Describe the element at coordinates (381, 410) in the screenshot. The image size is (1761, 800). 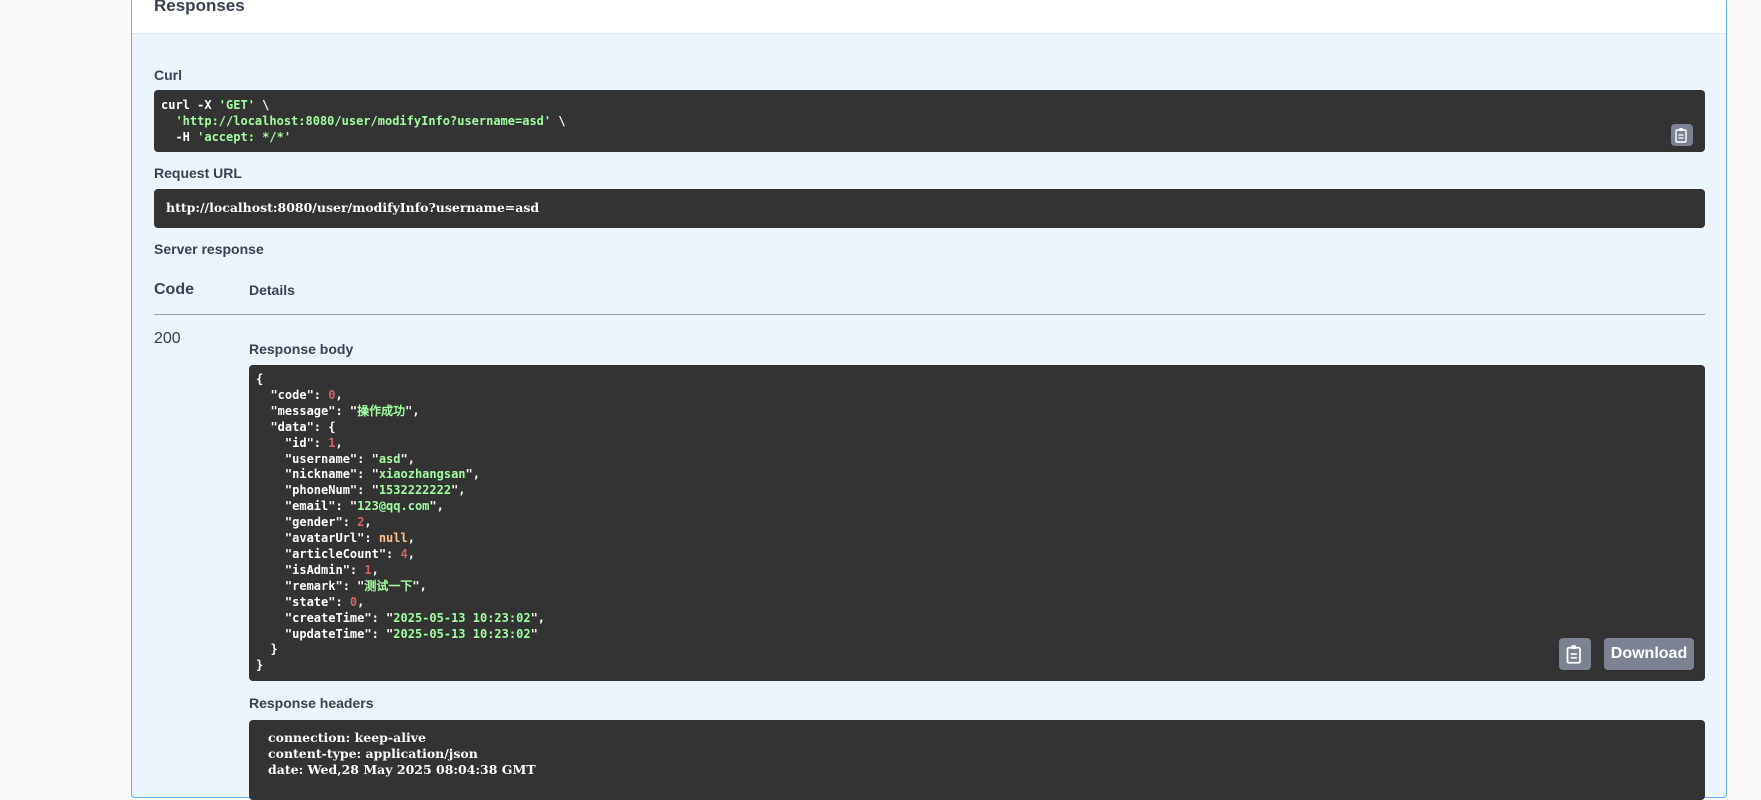
I see `body-message: 操作成功` at that location.